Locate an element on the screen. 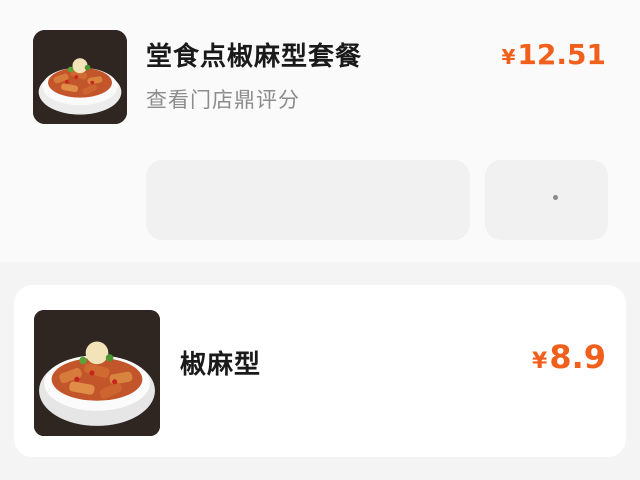  combo-dish-image is located at coordinates (80, 77).